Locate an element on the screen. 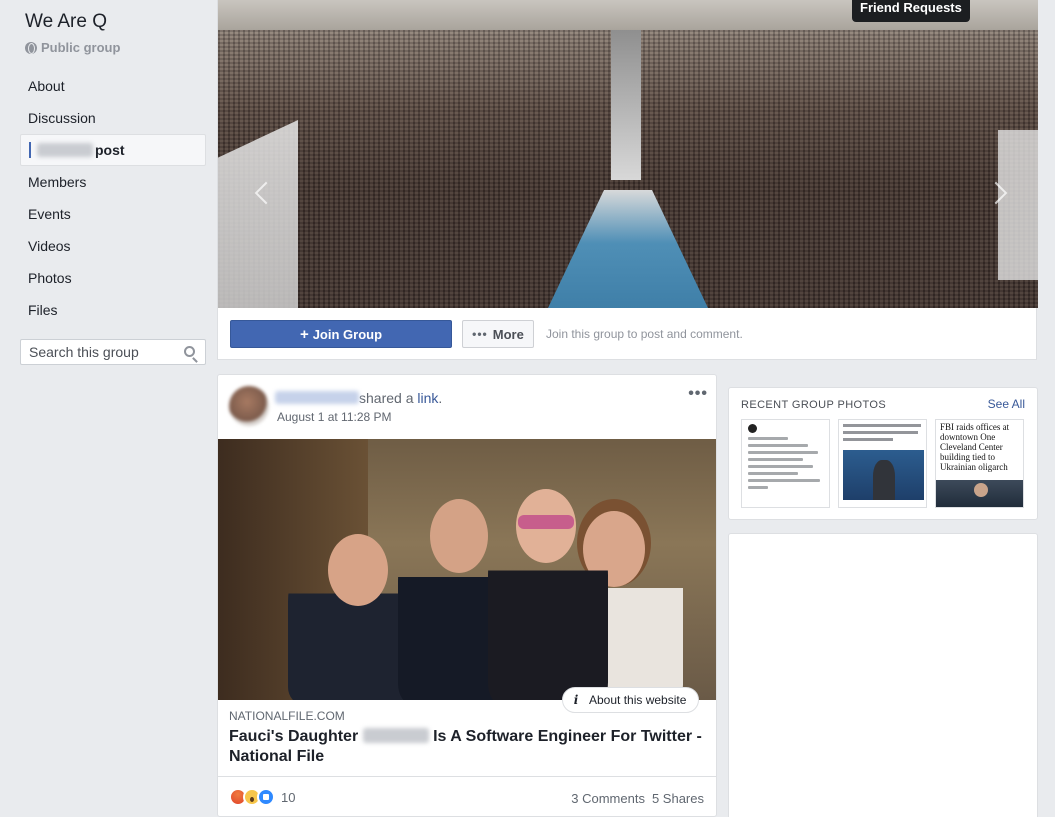  more-button: ••• More is located at coordinates (498, 334).